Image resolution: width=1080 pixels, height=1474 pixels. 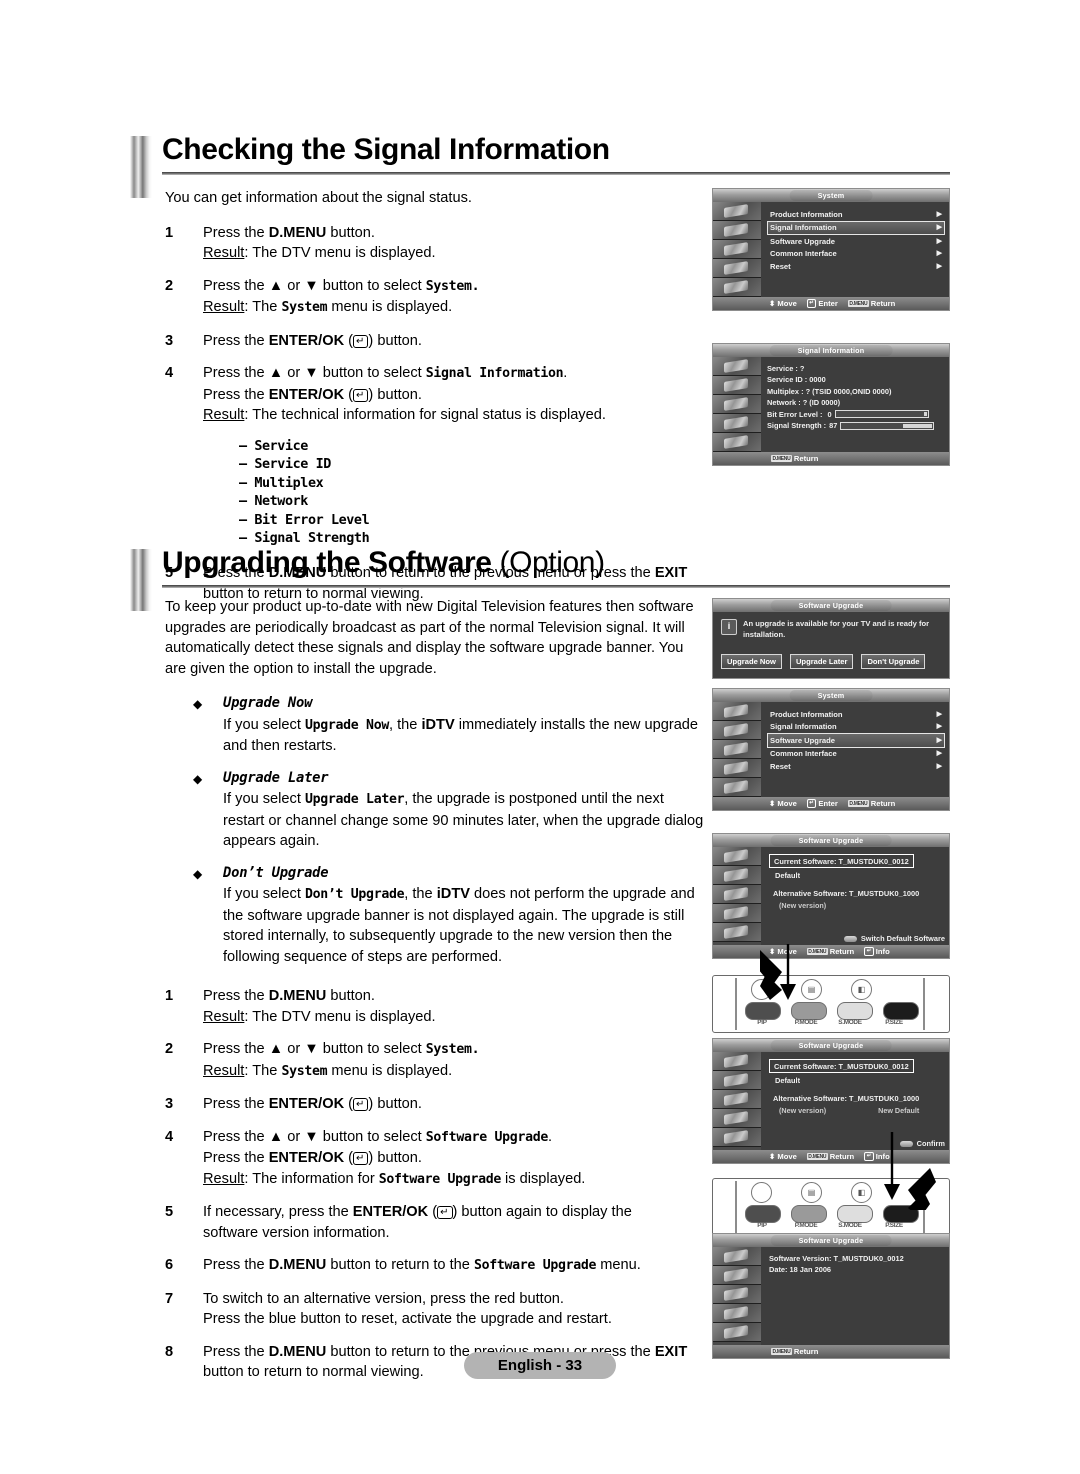 I want to click on page-title-upgrade: Upgrading the Software (Option), so click(x=556, y=565).